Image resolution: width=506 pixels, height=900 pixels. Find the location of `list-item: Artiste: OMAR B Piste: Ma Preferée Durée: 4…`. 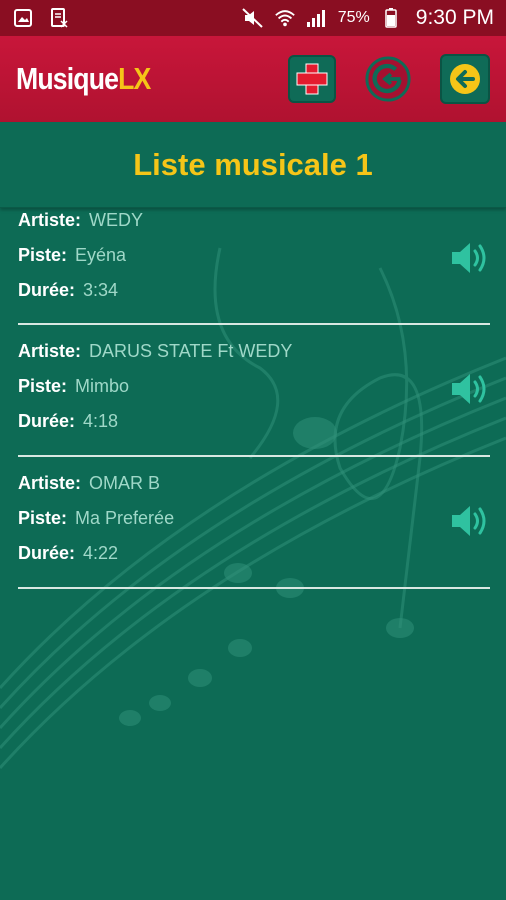

list-item: Artiste: OMAR B Piste: Ma Preferée Durée: 4… is located at coordinates (254, 523).